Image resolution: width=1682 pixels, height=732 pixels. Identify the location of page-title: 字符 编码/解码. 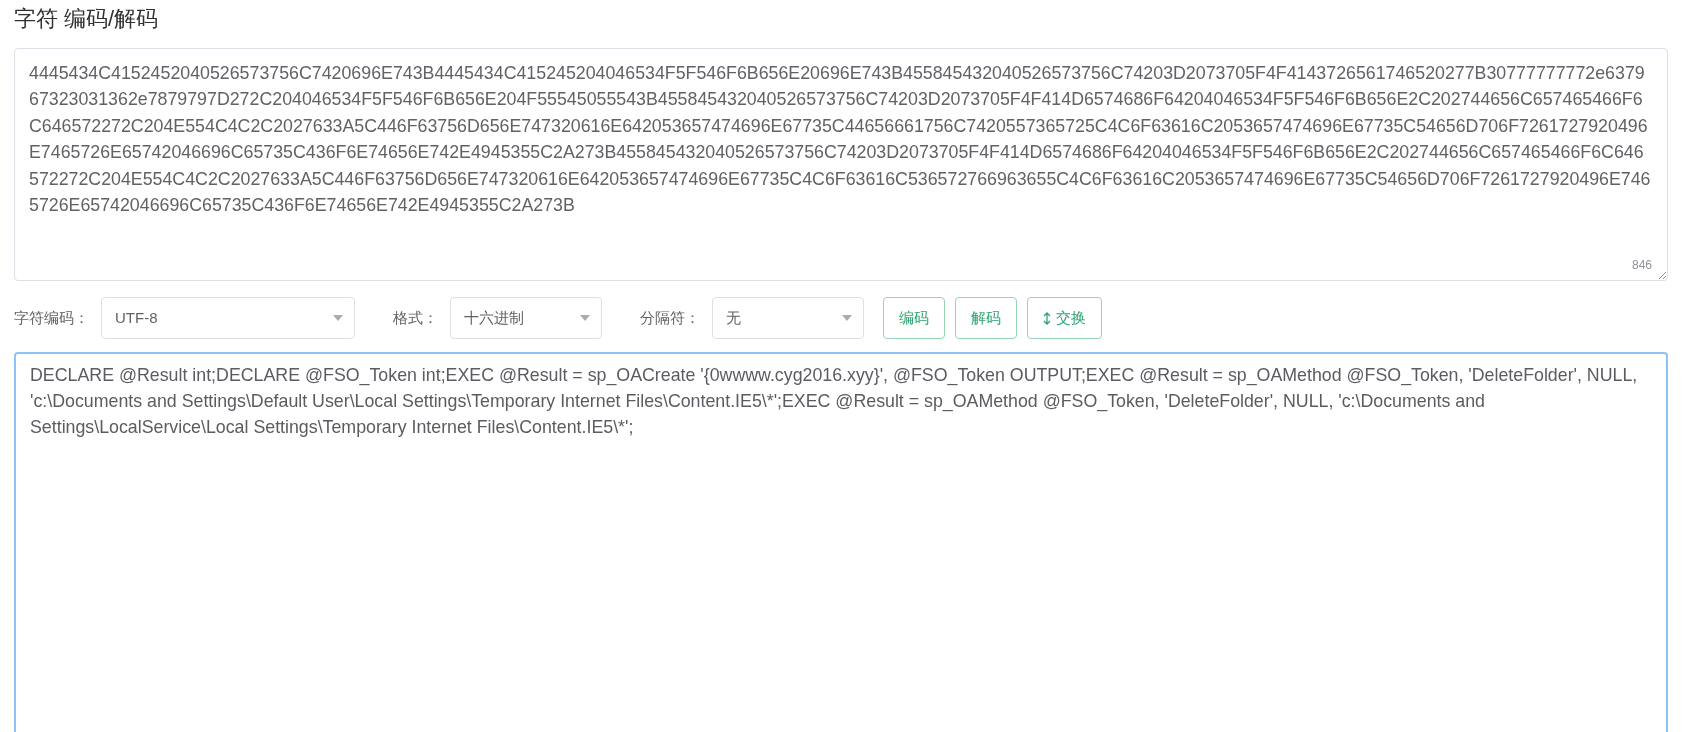
(86, 19).